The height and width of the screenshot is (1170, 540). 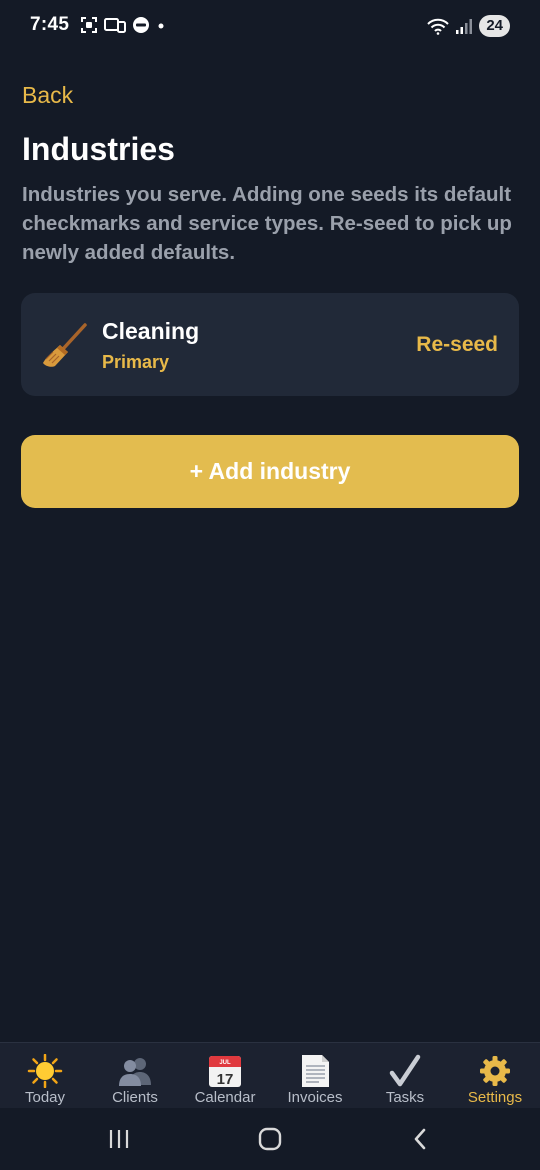 I want to click on back-navigation-button, so click(x=420, y=1139).